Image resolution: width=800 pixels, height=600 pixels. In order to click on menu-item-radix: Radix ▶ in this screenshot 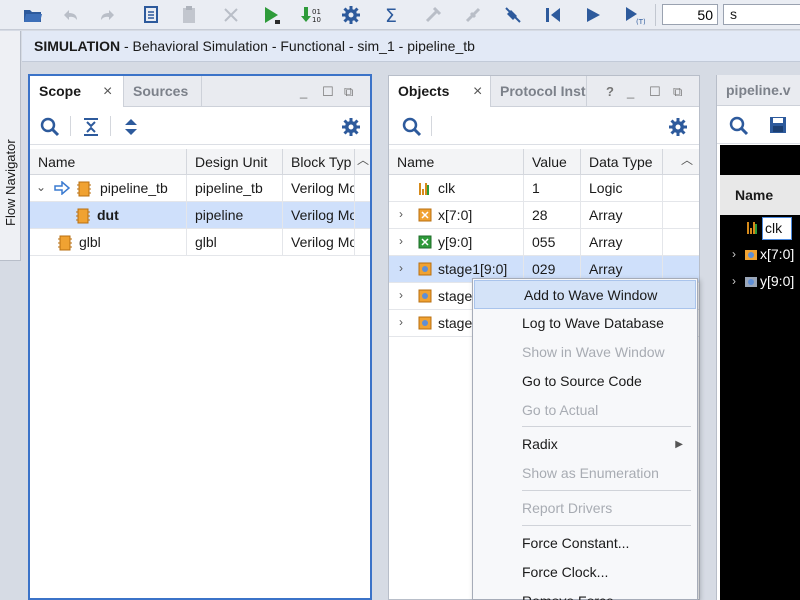, I will do `click(585, 444)`.